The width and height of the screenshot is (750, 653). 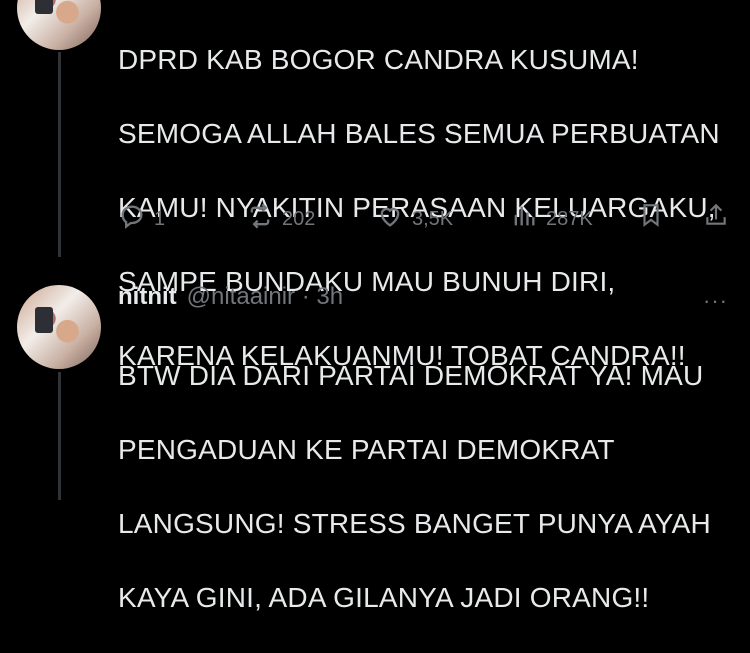 What do you see at coordinates (160, 218) in the screenshot?
I see `reply-count: 1` at bounding box center [160, 218].